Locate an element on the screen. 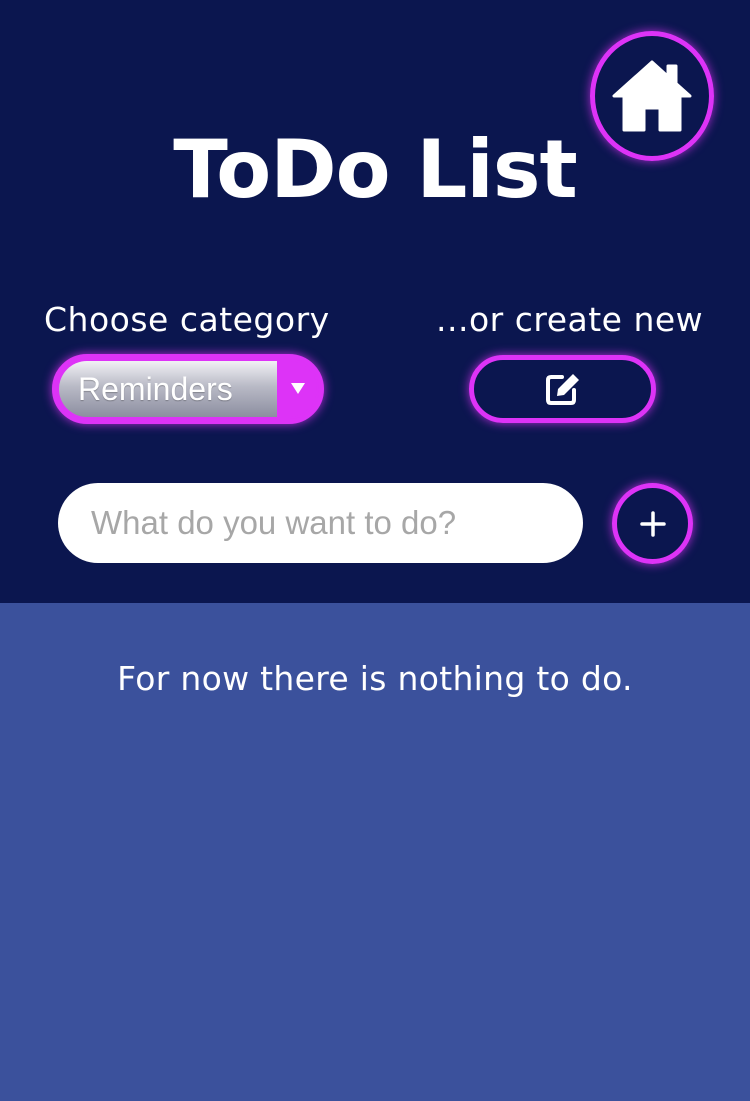 The width and height of the screenshot is (750, 1101). category-select-field: Reminders is located at coordinates (168, 389).